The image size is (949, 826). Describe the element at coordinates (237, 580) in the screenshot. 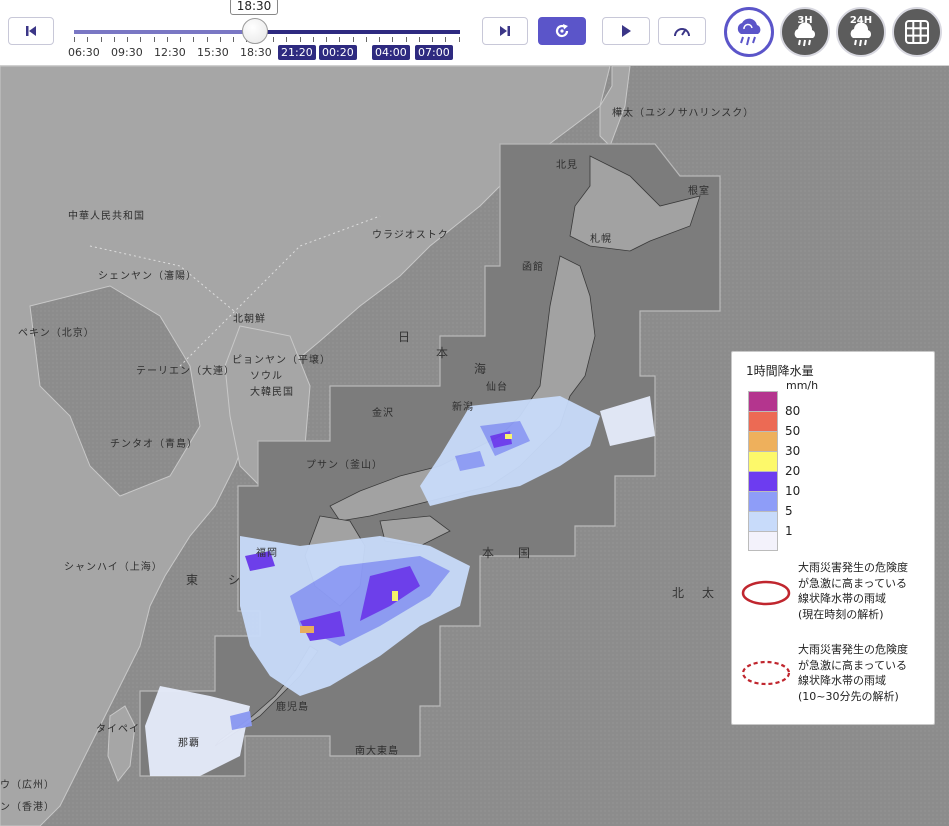

I see `sea-label: シ` at that location.